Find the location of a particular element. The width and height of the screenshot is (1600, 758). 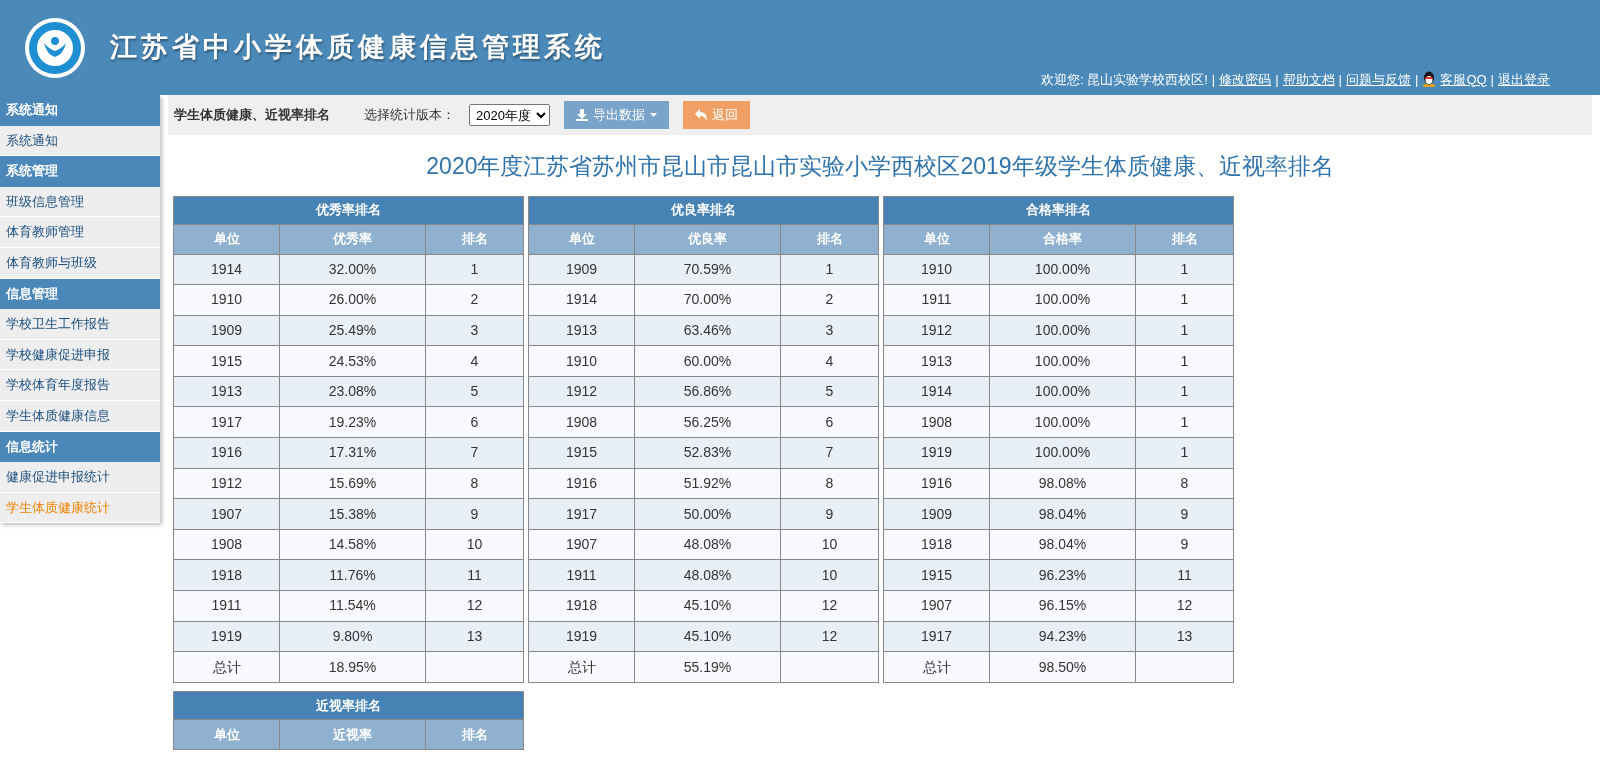

column-header: 排名 is located at coordinates (474, 239).